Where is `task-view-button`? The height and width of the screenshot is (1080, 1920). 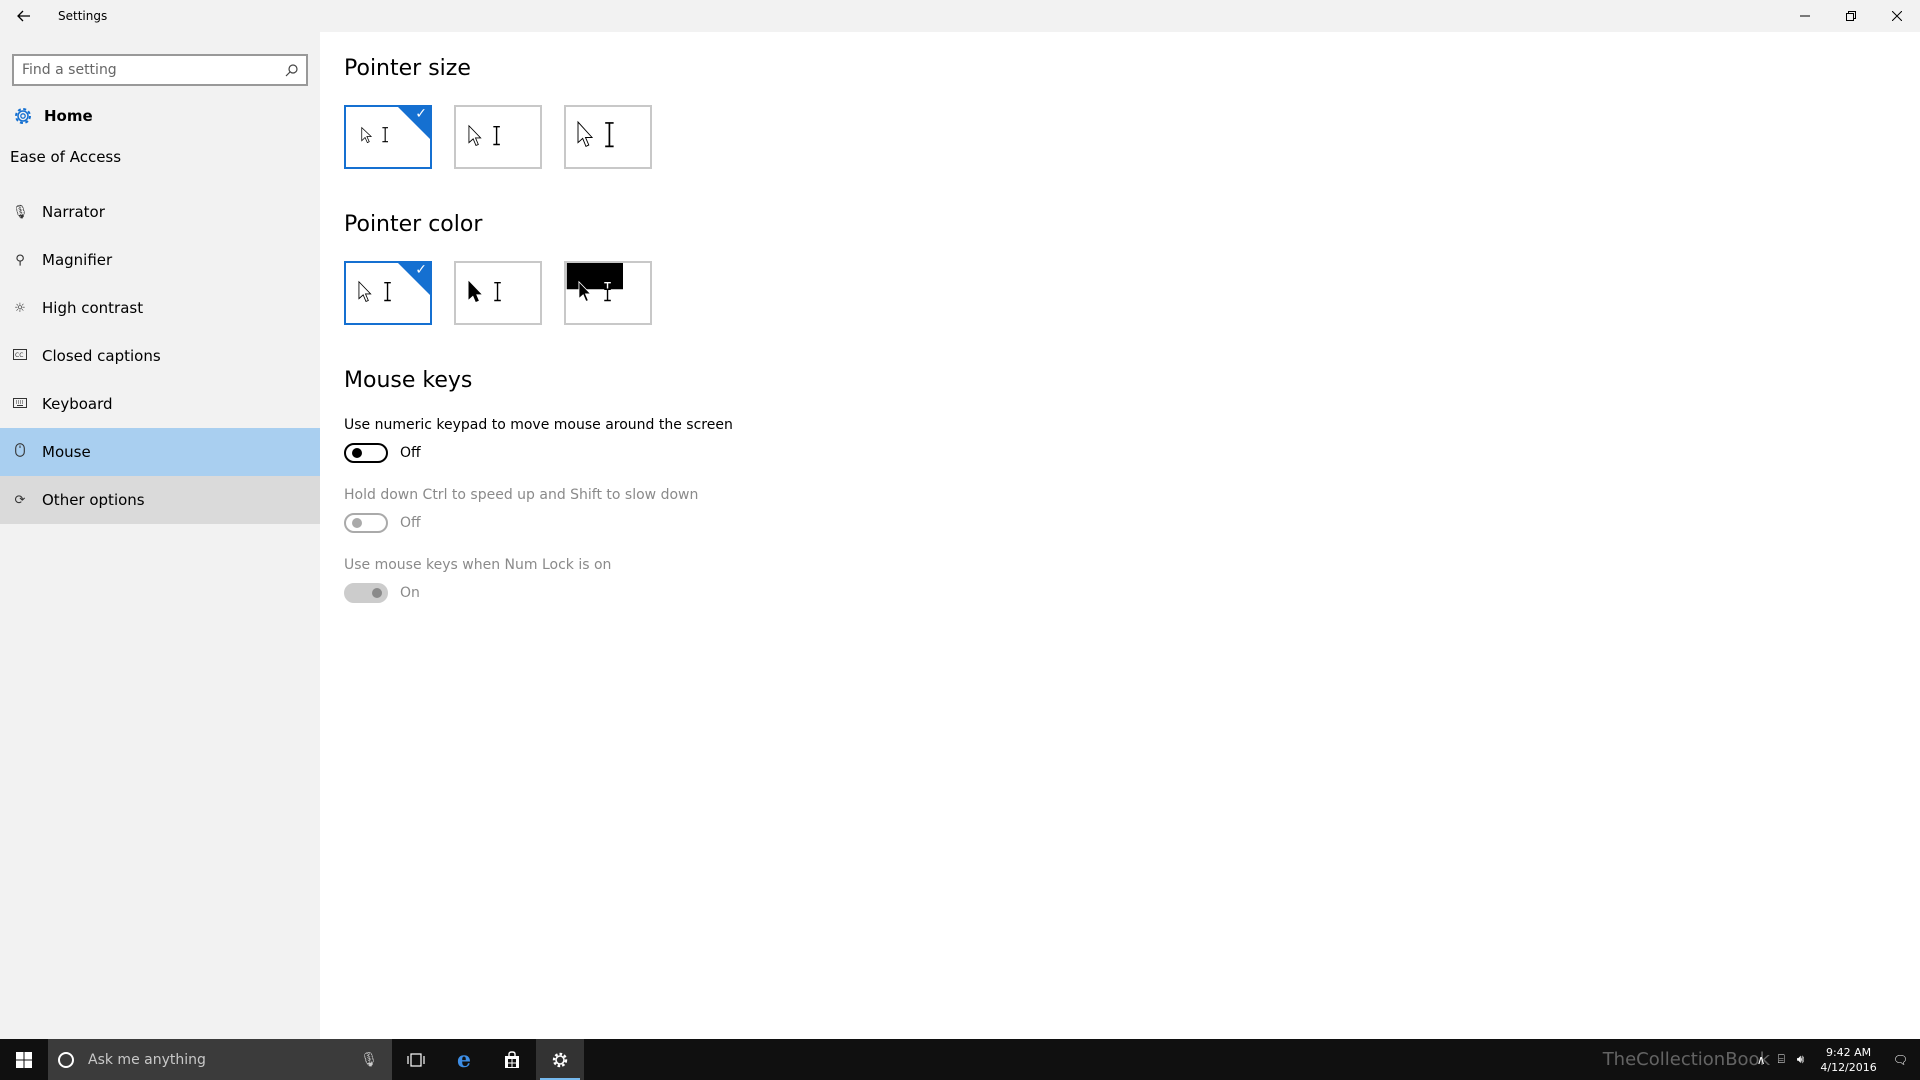 task-view-button is located at coordinates (416, 1059).